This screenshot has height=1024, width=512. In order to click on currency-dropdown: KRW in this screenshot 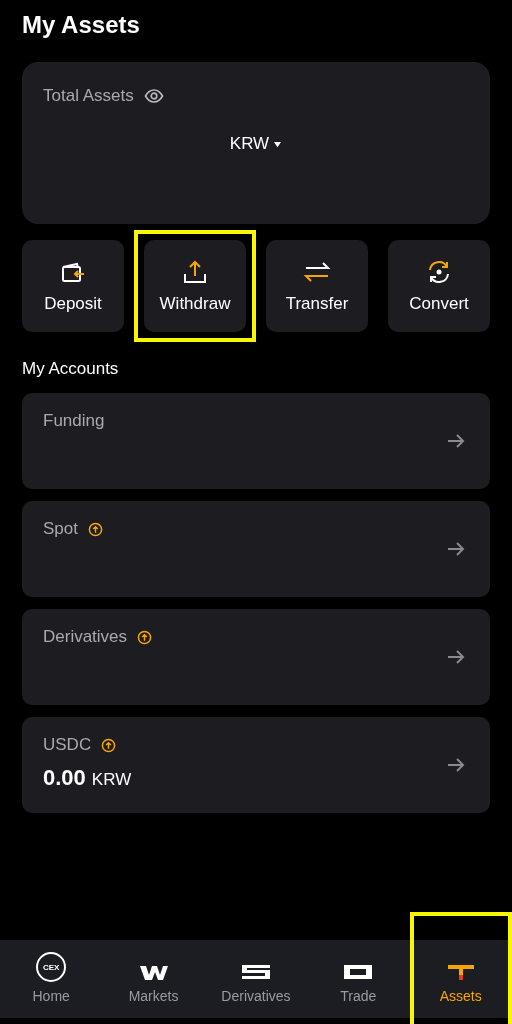, I will do `click(256, 144)`.